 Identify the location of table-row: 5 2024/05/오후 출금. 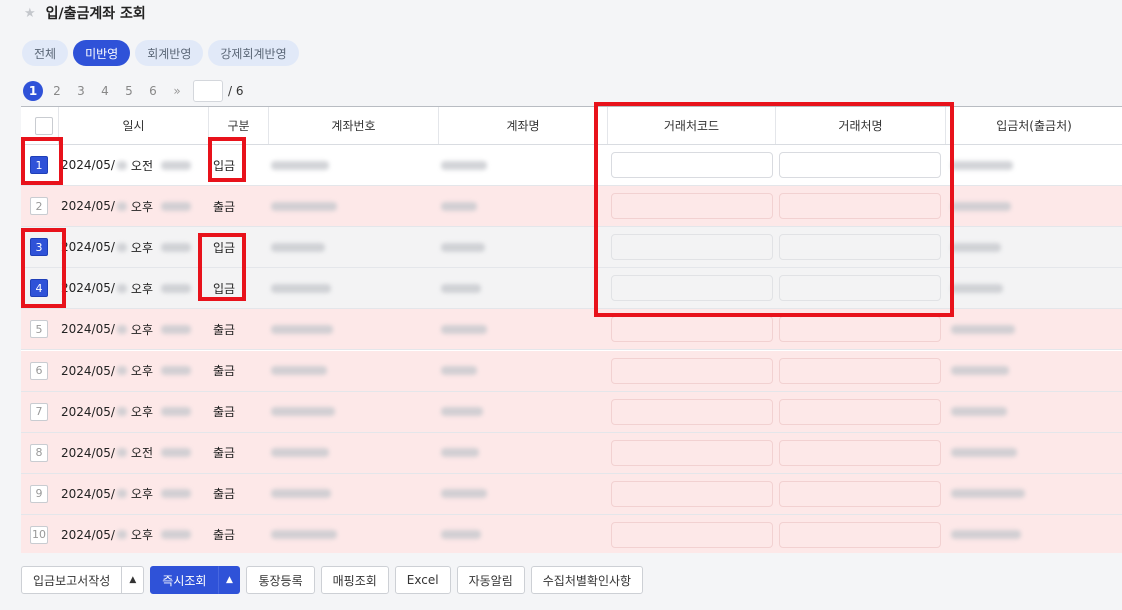
(571, 330).